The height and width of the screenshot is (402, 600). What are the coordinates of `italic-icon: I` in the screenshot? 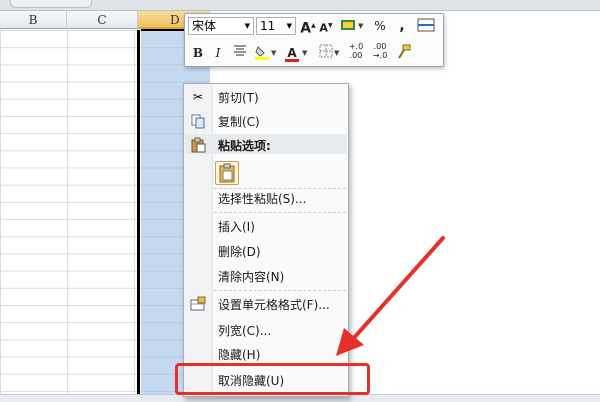 It's located at (218, 53).